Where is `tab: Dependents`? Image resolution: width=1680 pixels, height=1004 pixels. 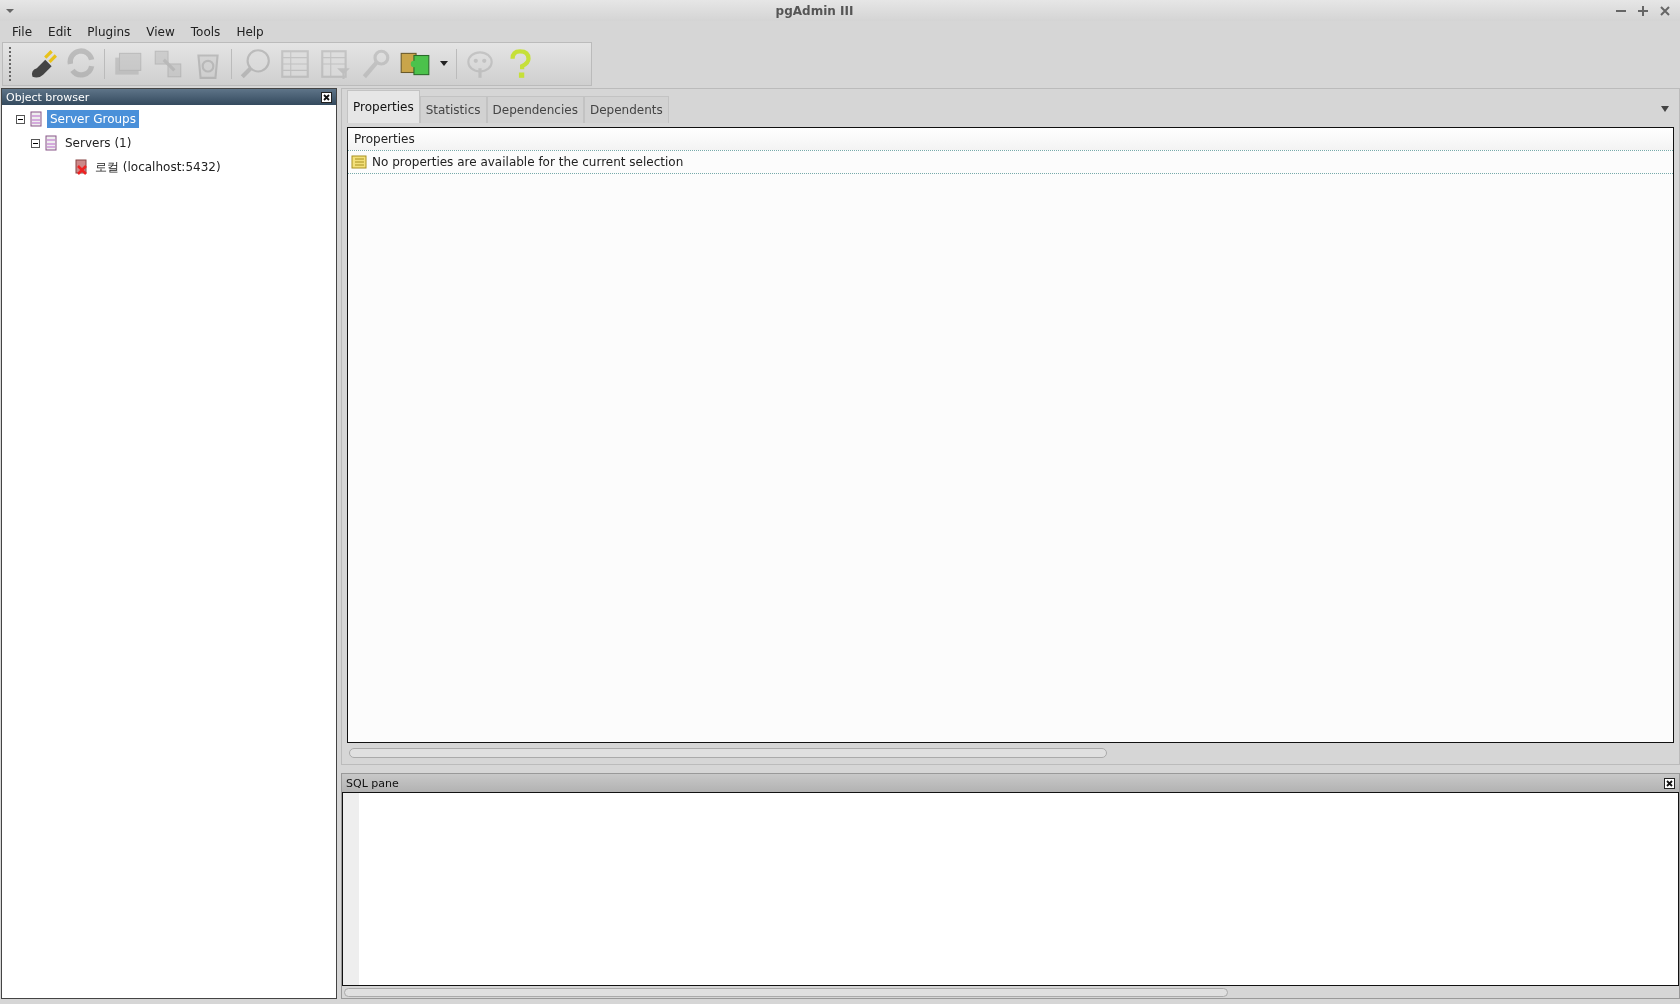
tab: Dependents is located at coordinates (626, 109).